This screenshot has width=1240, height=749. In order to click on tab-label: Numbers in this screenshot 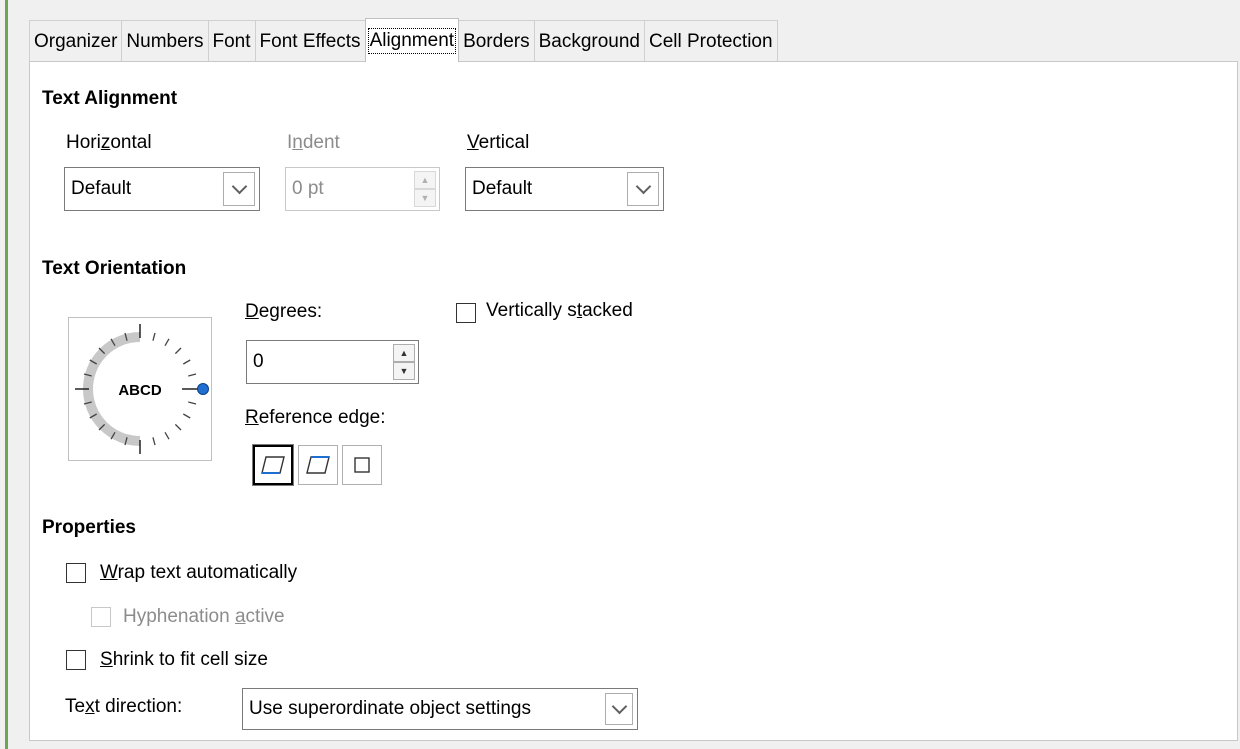, I will do `click(165, 41)`.